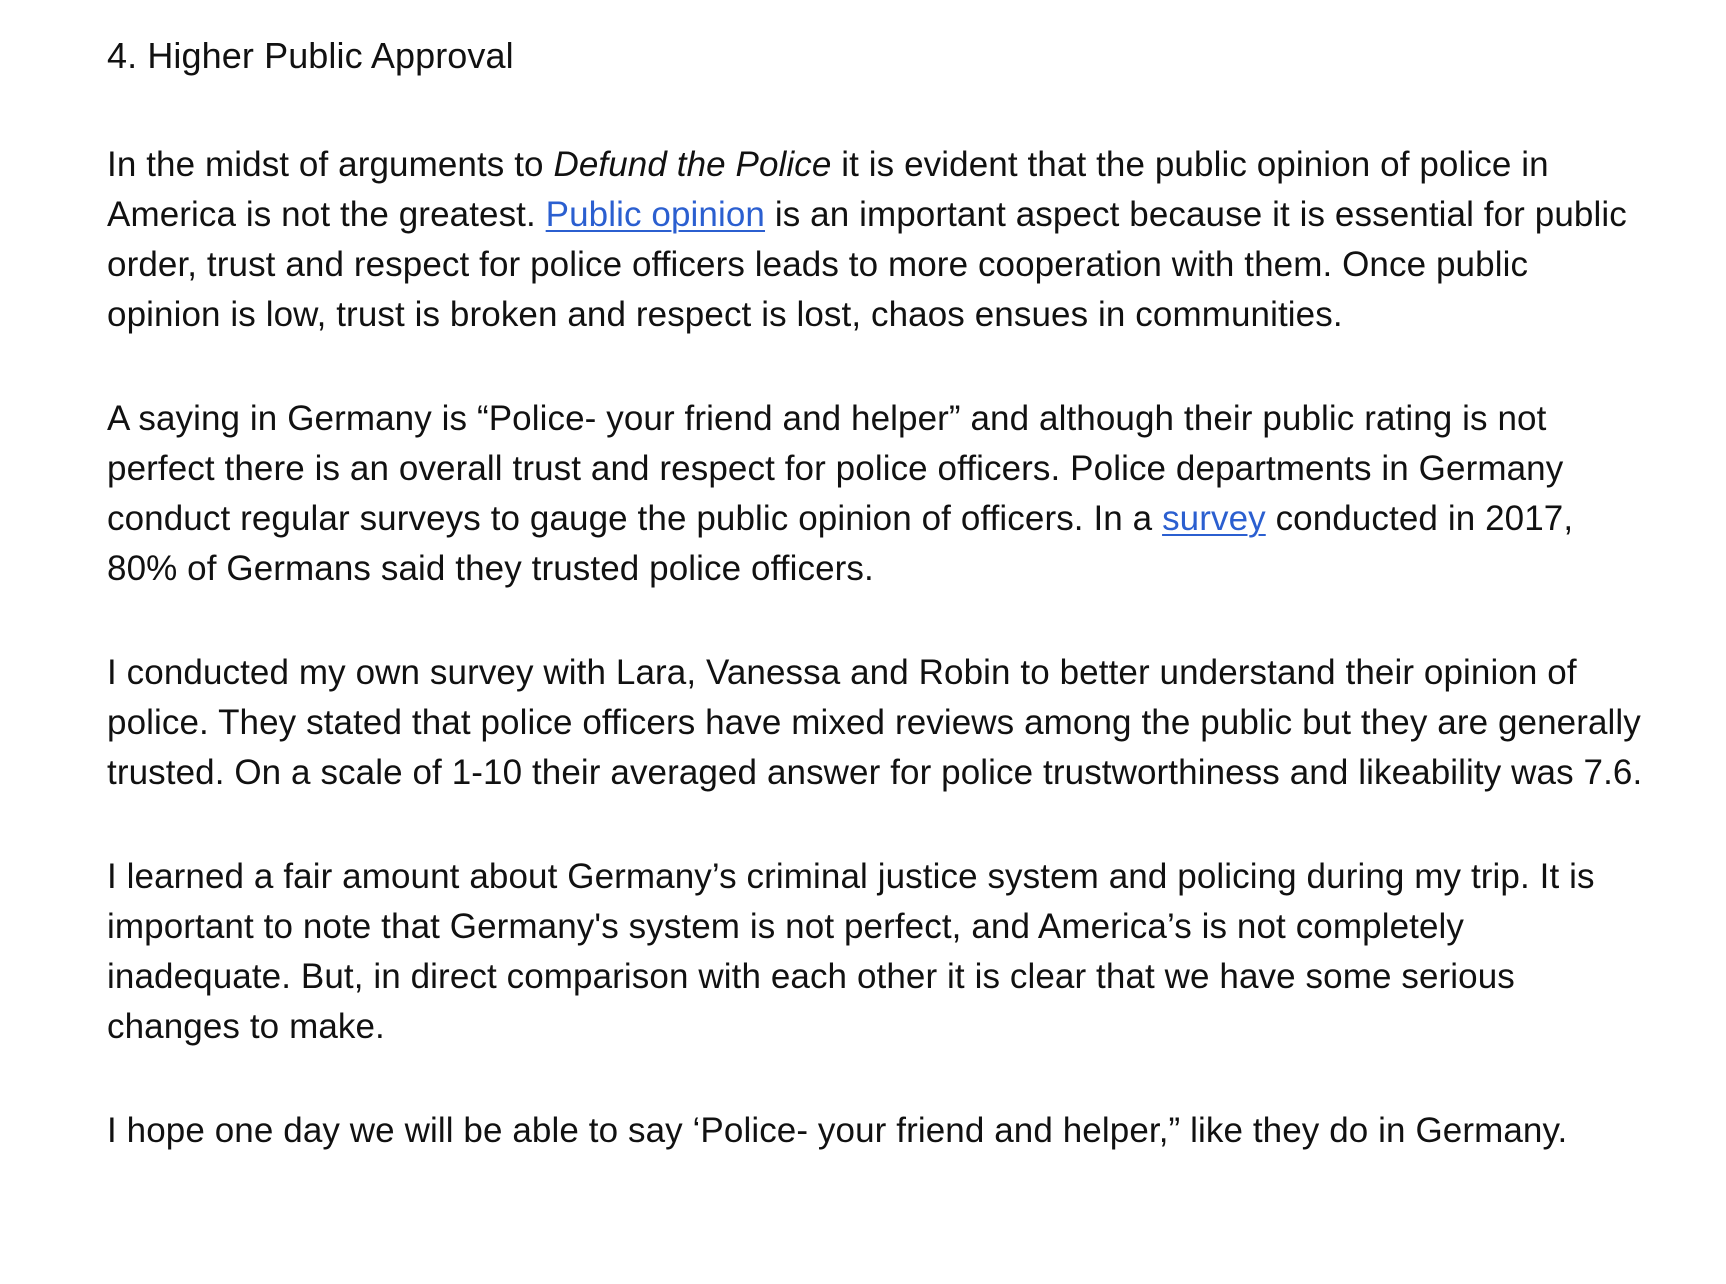 The height and width of the screenshot is (1284, 1726). Describe the element at coordinates (655, 214) in the screenshot. I see `public-opinion-link: Public opinion` at that location.